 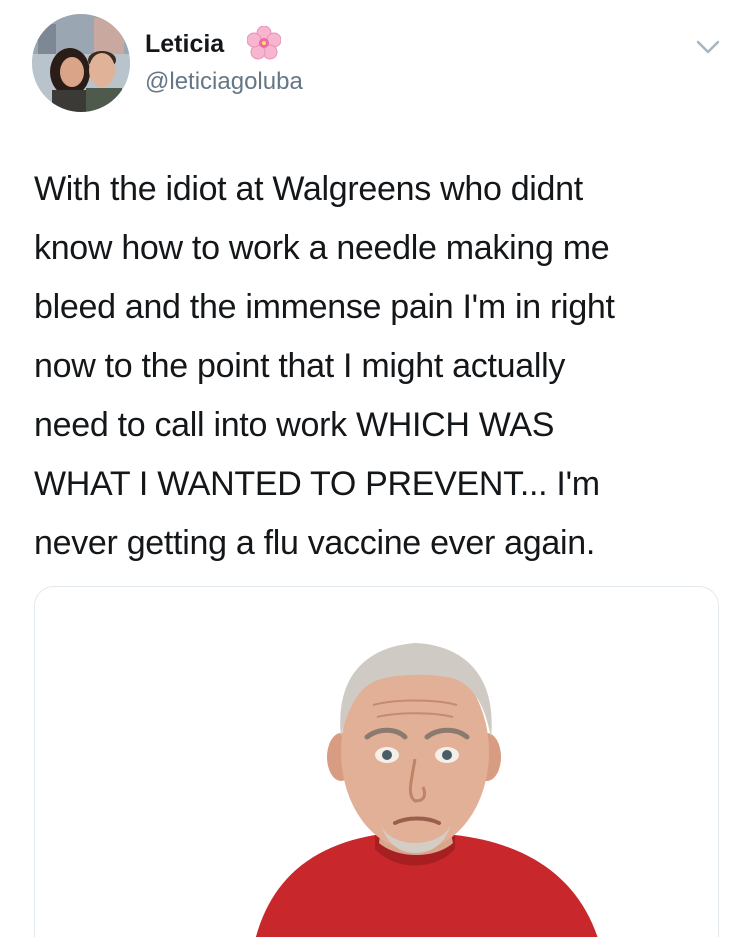 What do you see at coordinates (324, 307) in the screenshot?
I see `tweet-line: bleed and the immense pain I'm in right` at bounding box center [324, 307].